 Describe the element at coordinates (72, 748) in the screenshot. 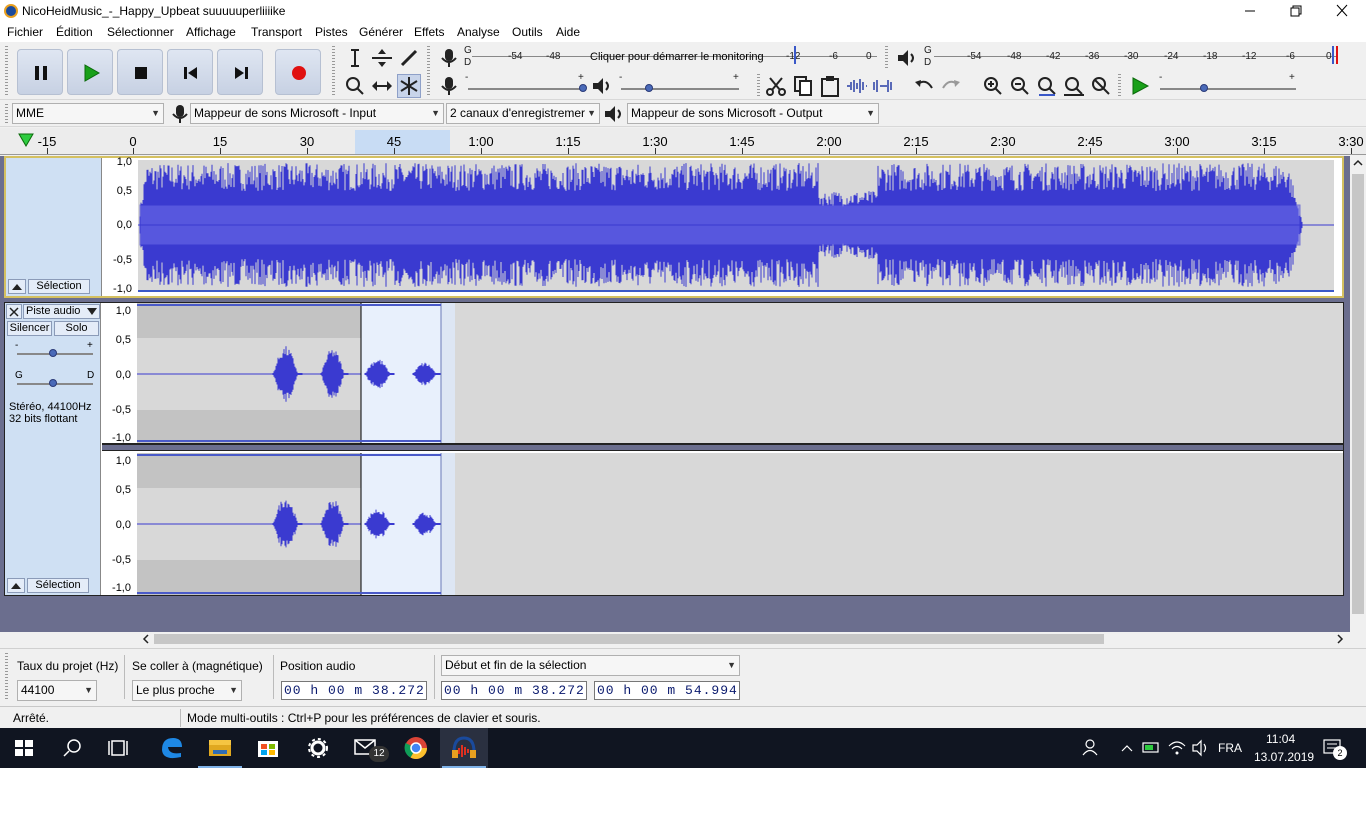

I see `search-button` at that location.